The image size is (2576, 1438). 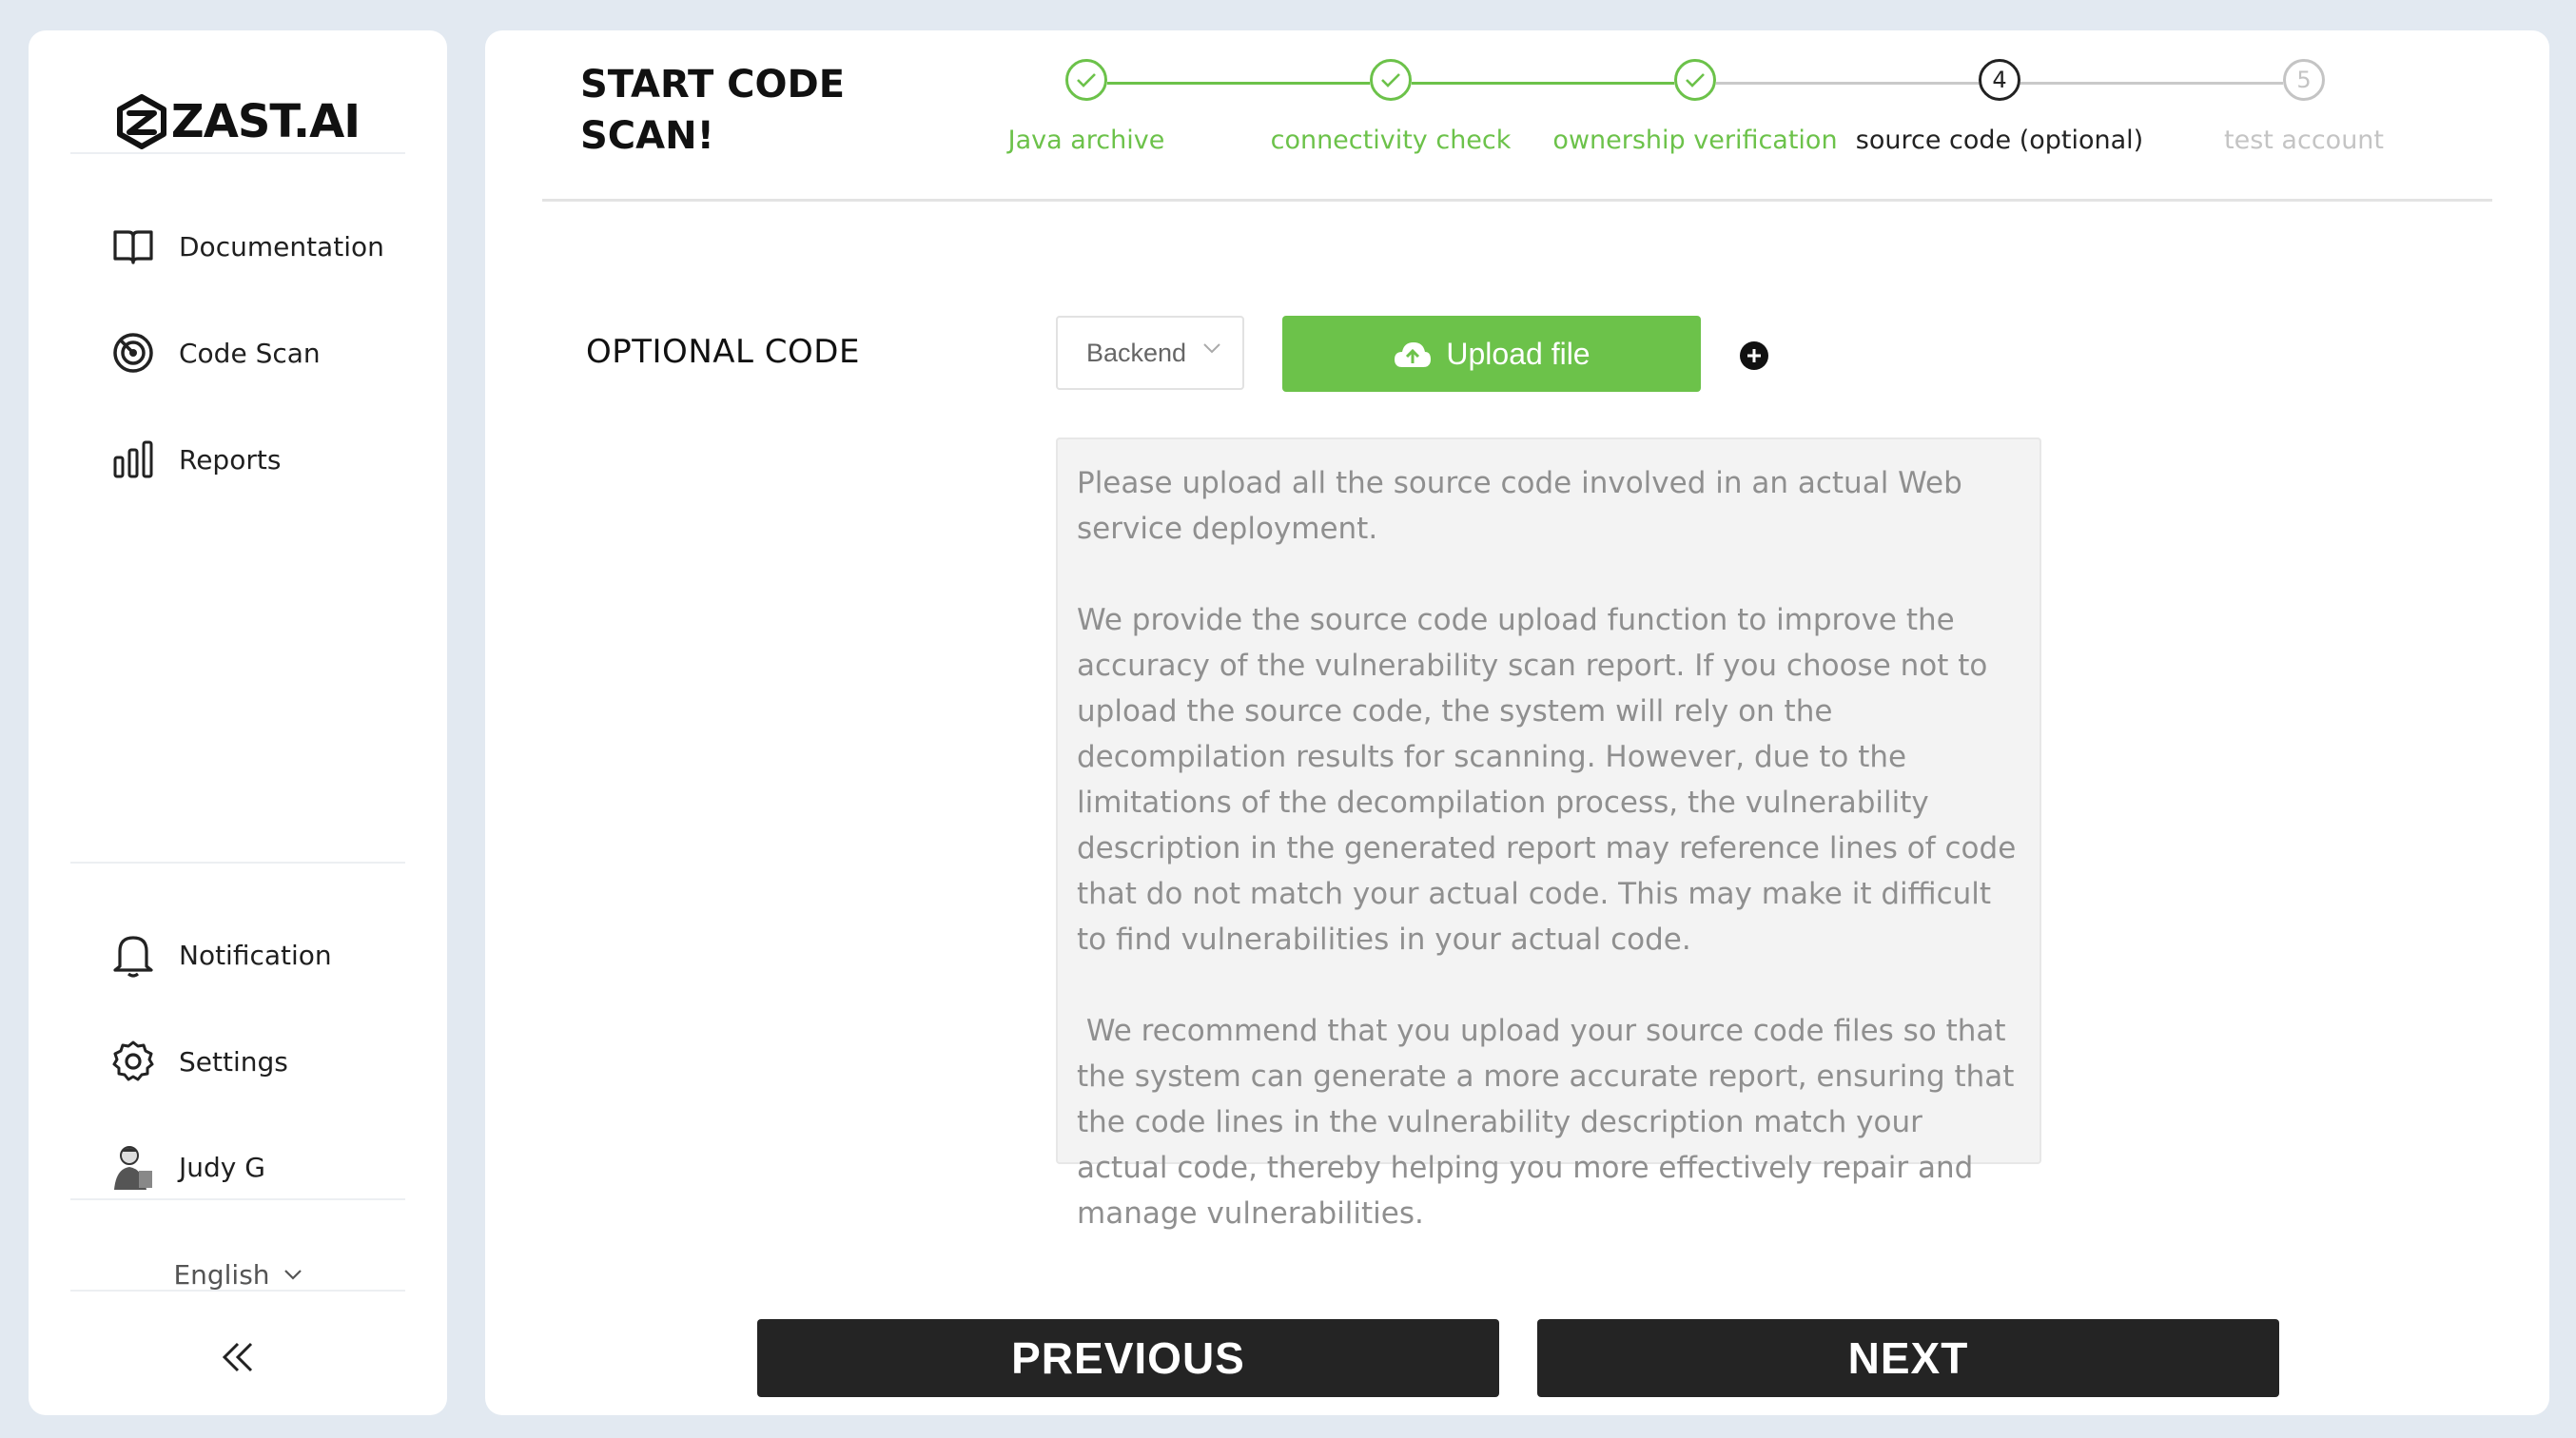 I want to click on page-title: START CODE SCAN!, so click(x=713, y=110).